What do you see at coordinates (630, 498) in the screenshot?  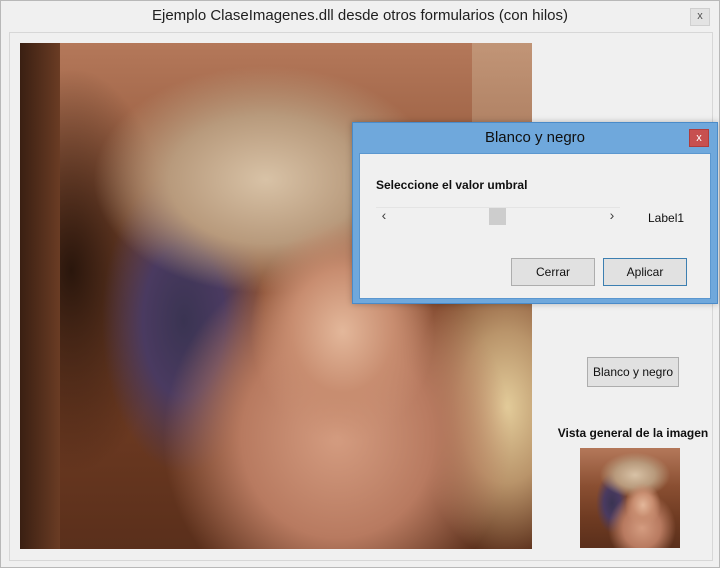 I see `thumbnail-image` at bounding box center [630, 498].